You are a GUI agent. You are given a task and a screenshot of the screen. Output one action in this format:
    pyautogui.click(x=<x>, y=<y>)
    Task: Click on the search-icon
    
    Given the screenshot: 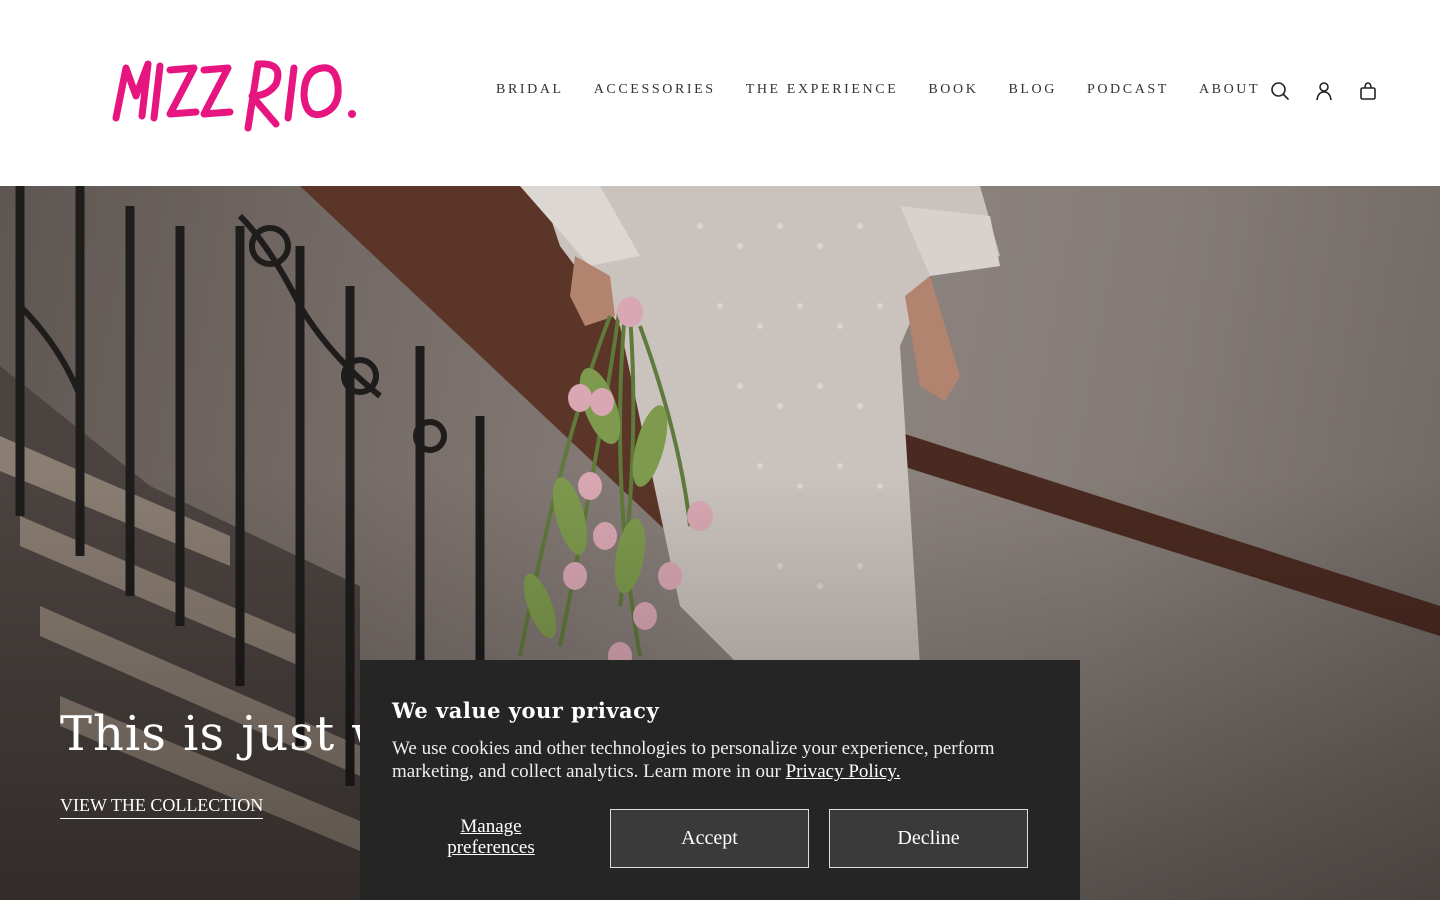 What is the action you would take?
    pyautogui.click(x=1280, y=91)
    